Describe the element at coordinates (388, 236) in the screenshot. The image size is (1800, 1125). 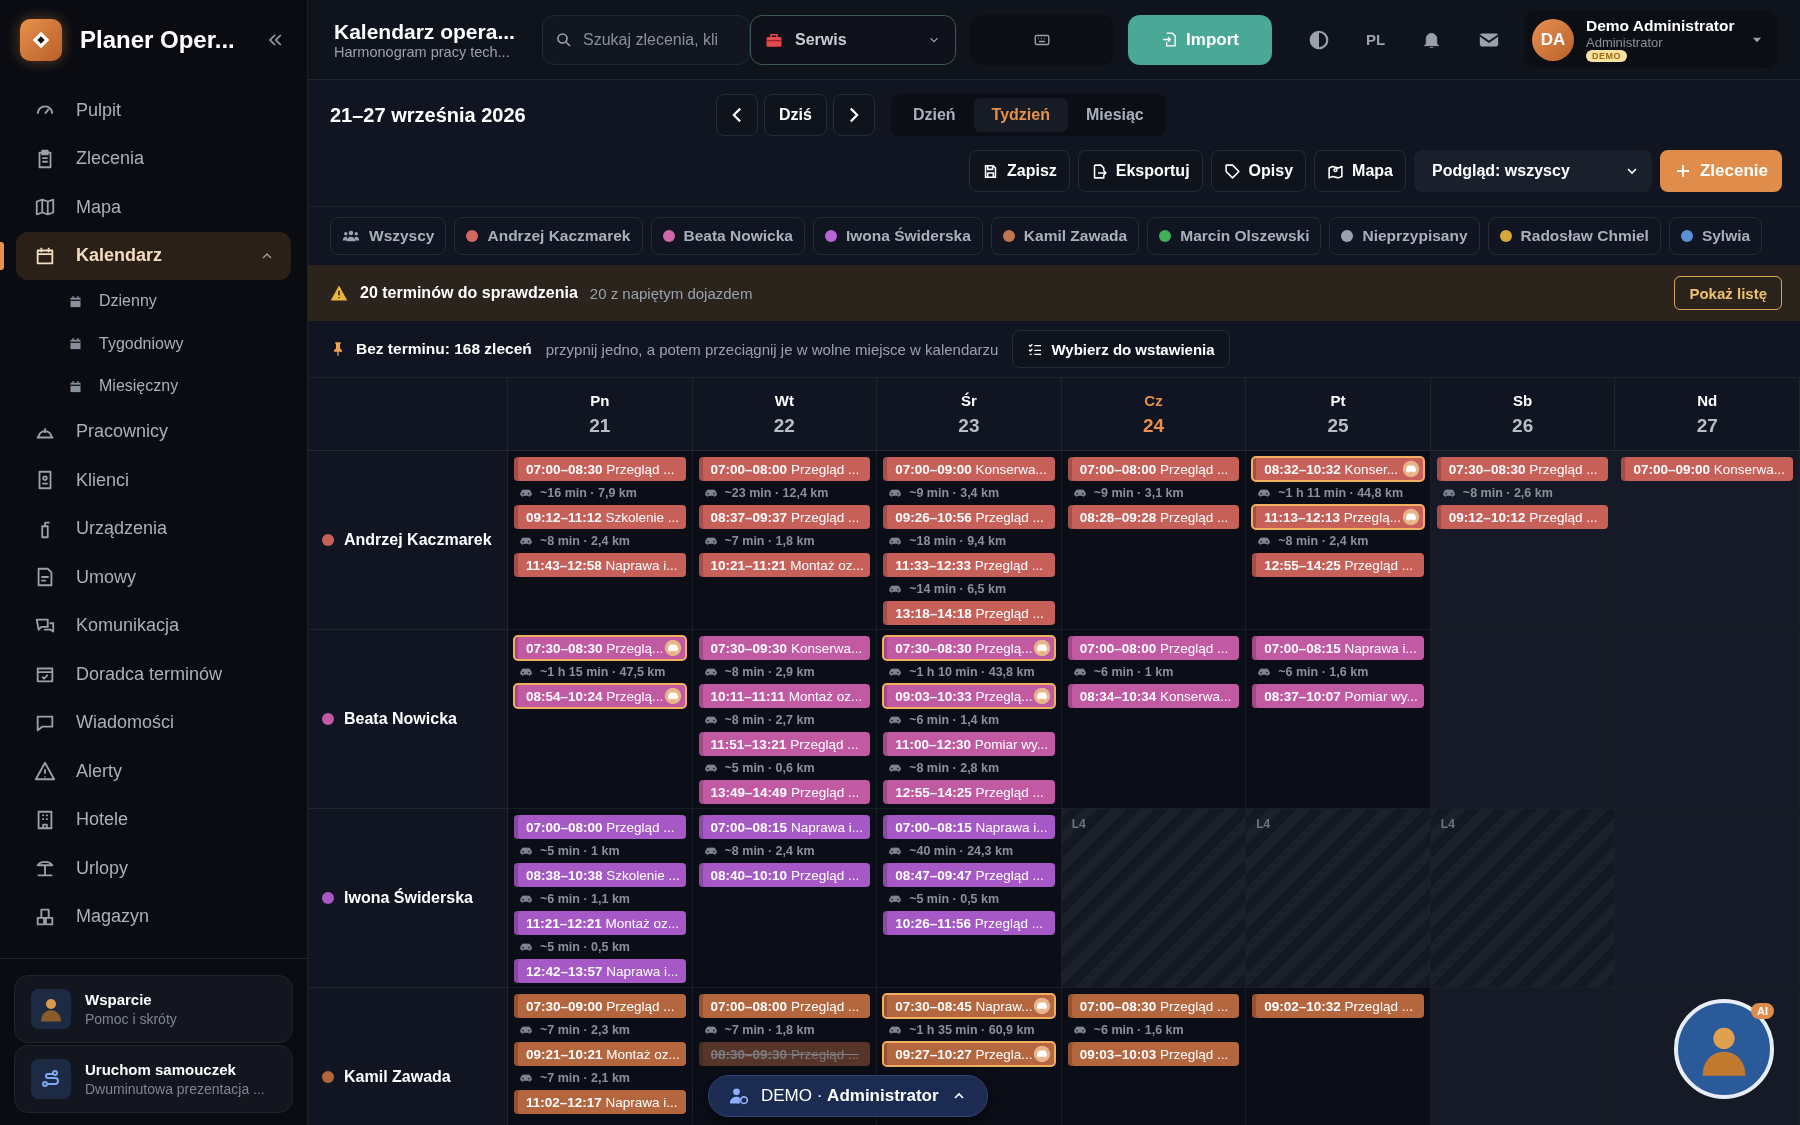
I see `filter-chip: Wszyscy` at that location.